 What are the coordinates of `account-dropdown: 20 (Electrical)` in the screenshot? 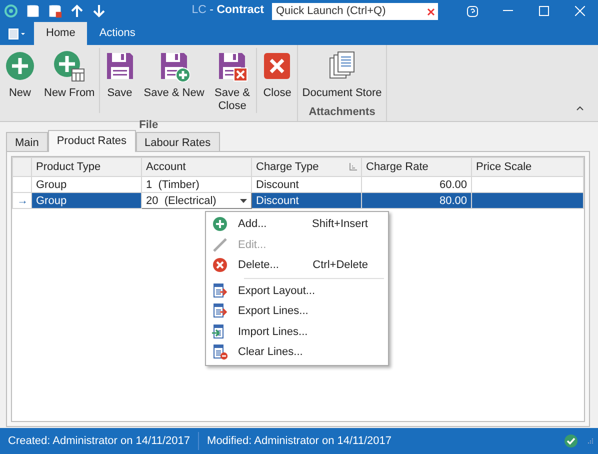 It's located at (197, 200).